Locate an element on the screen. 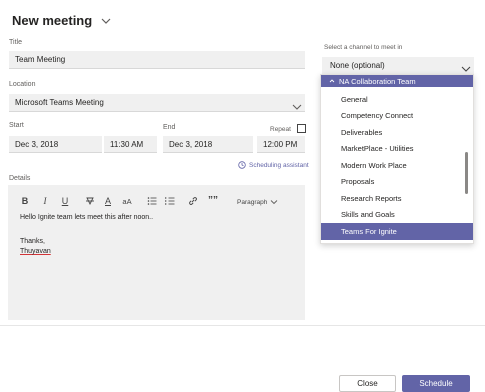 The height and width of the screenshot is (392, 485). bullet-list-button is located at coordinates (152, 201).